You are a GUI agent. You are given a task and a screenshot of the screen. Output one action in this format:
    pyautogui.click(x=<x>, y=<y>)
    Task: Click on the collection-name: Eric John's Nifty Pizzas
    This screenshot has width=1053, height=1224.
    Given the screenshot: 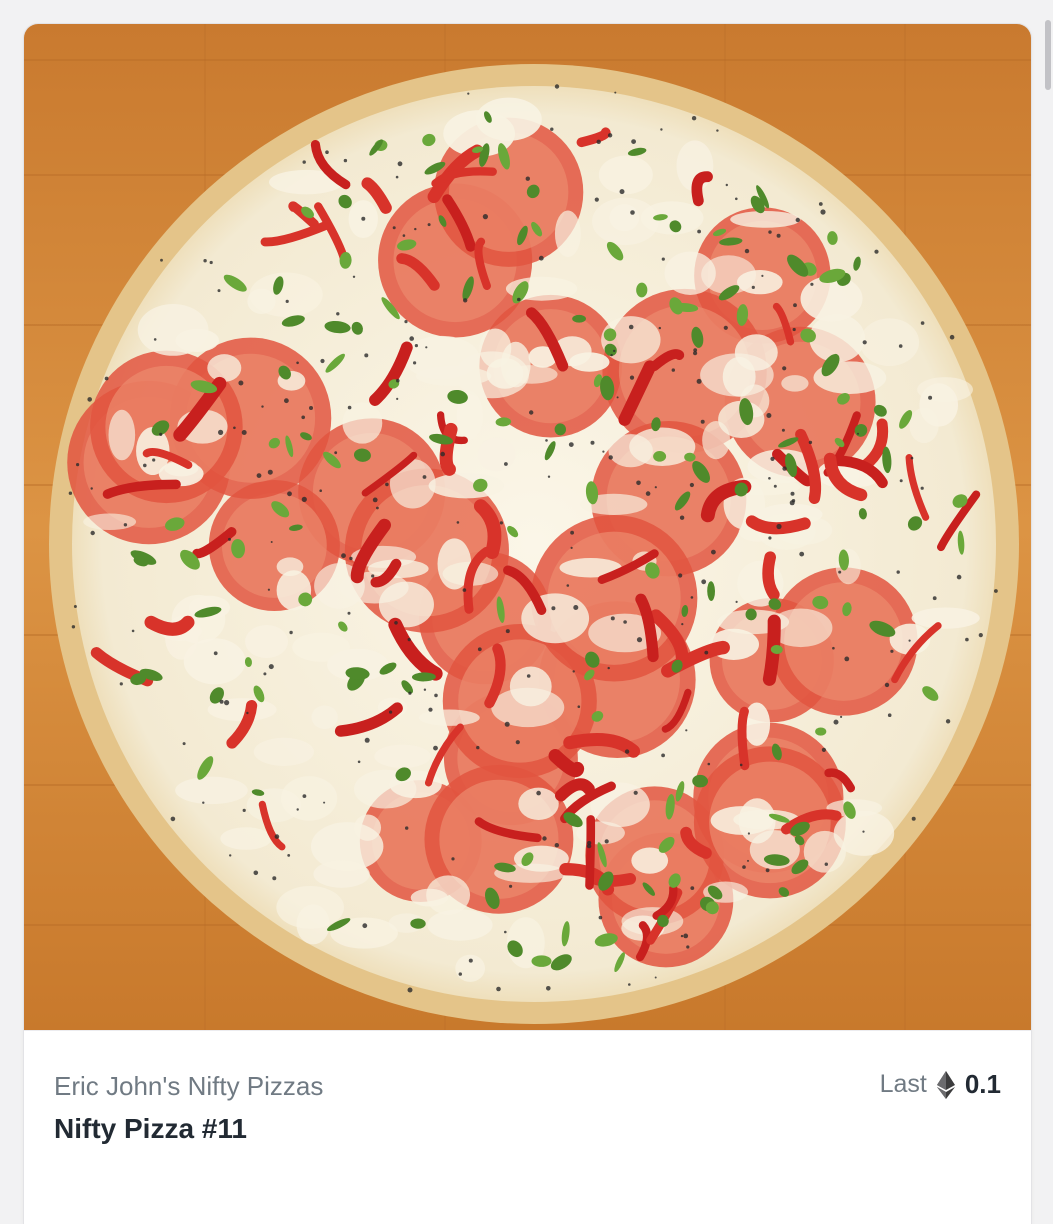 What is the action you would take?
    pyautogui.click(x=188, y=1086)
    